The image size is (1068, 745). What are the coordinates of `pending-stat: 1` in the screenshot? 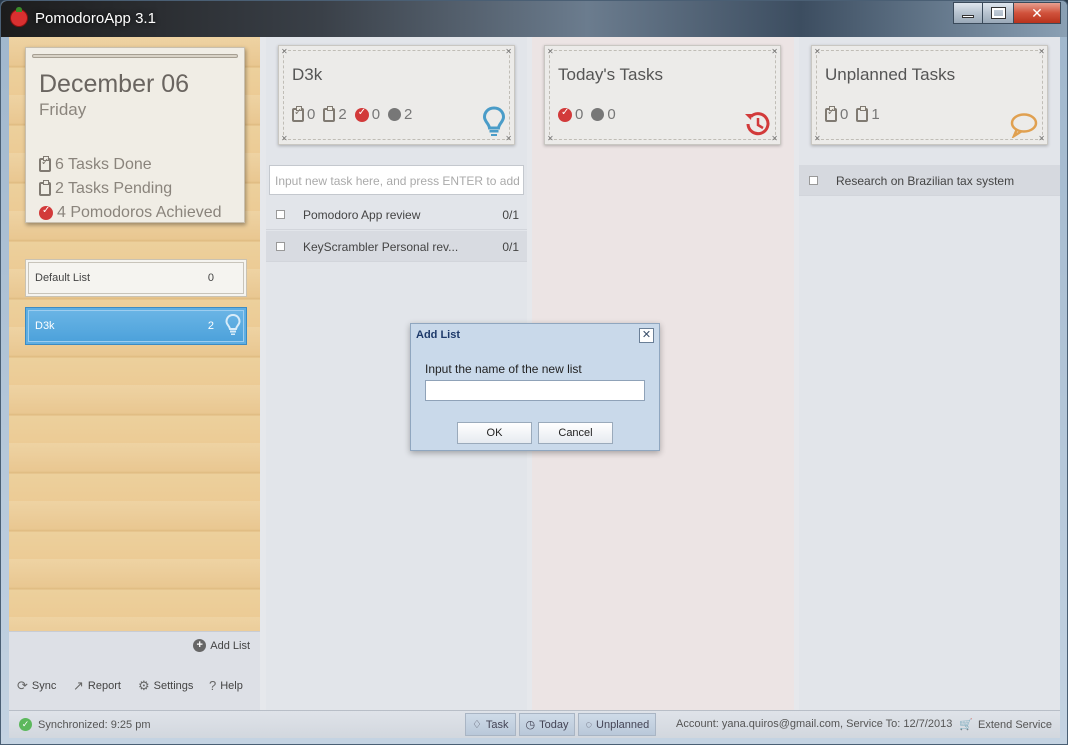 It's located at (868, 114).